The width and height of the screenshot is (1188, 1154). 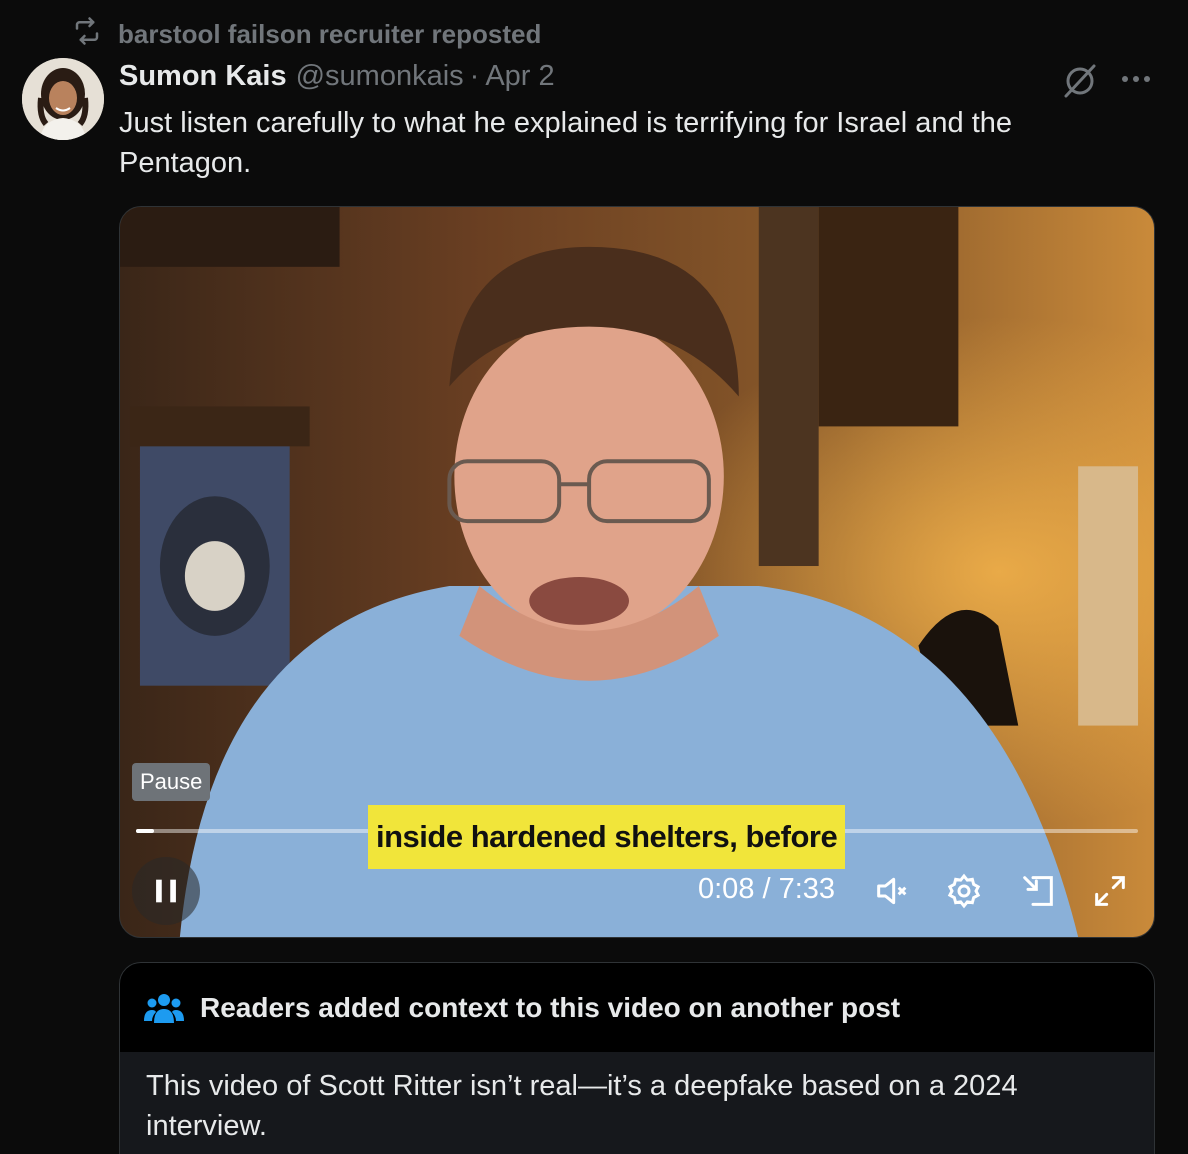 What do you see at coordinates (519, 76) in the screenshot?
I see `post-date: Apr 2` at bounding box center [519, 76].